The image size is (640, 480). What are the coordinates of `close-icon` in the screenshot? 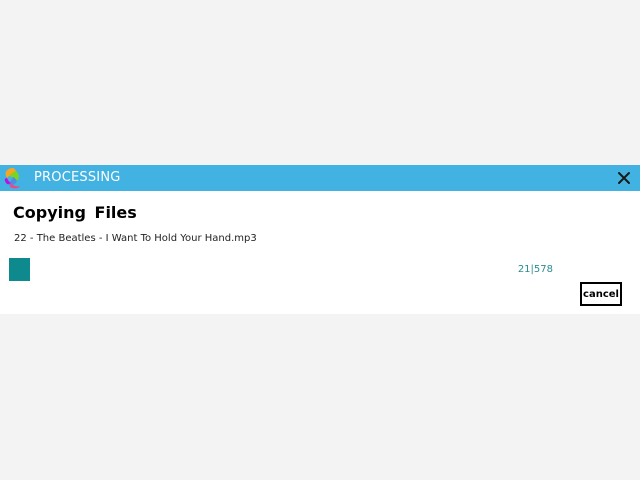 It's located at (624, 178).